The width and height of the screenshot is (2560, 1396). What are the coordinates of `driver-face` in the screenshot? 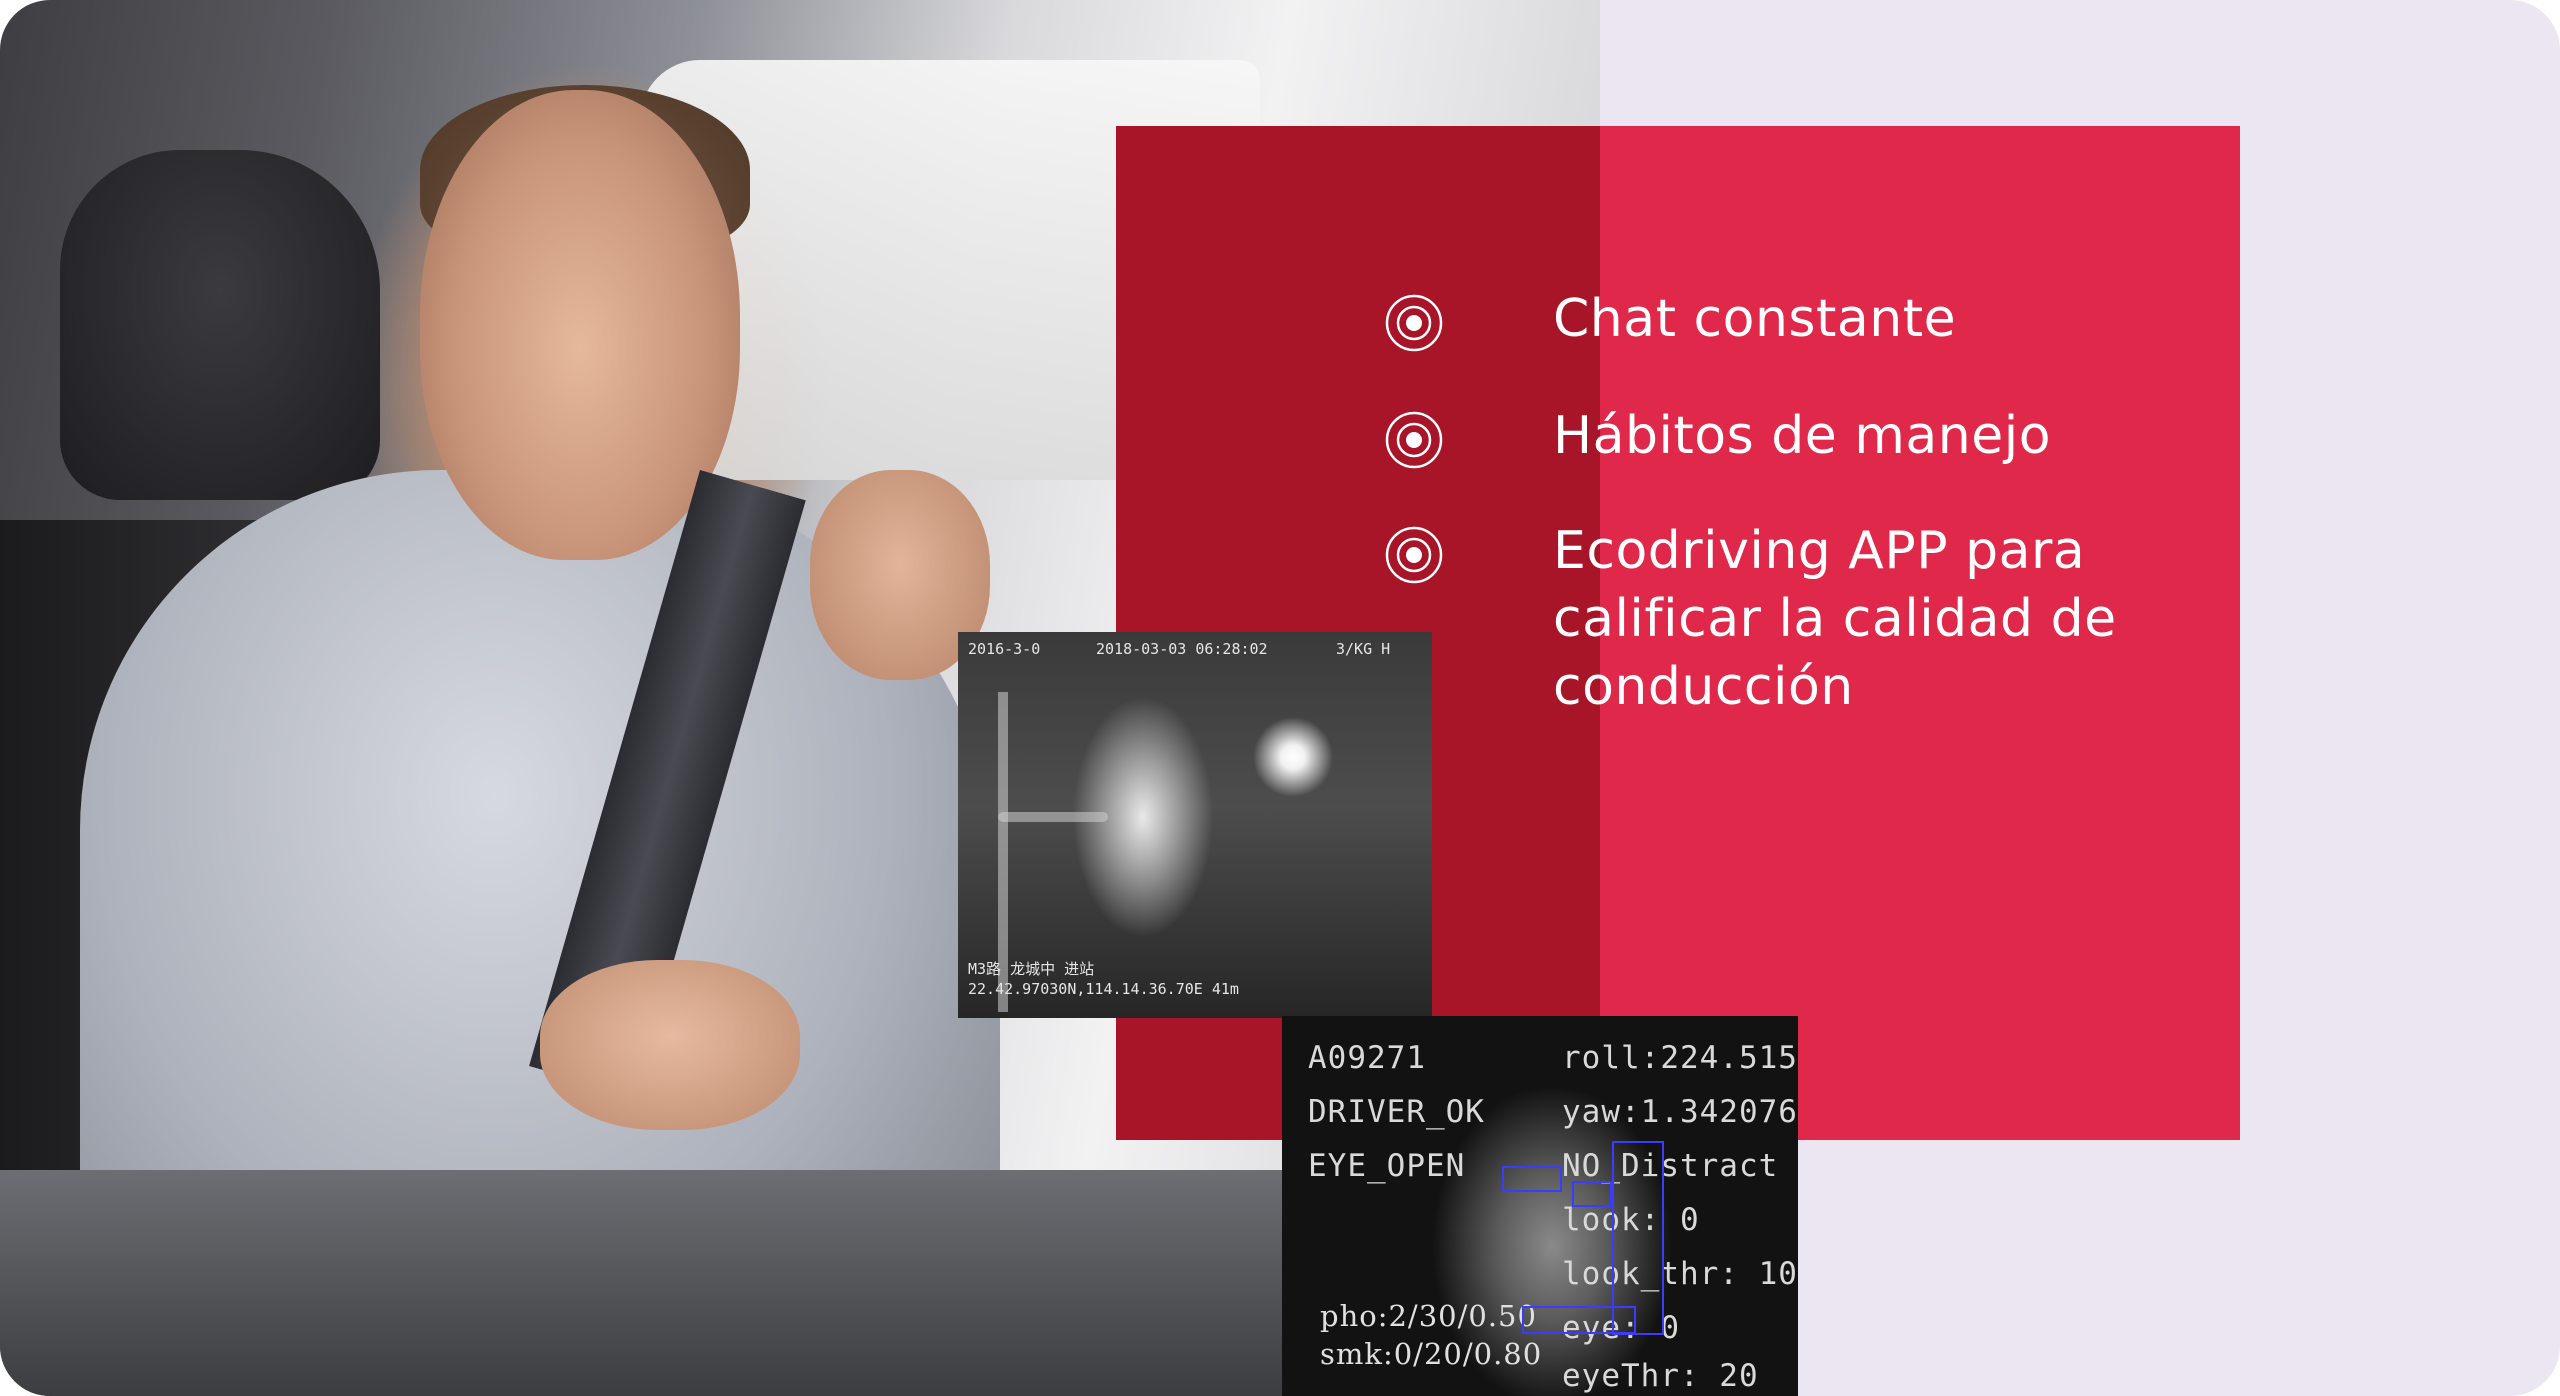 It's located at (580, 325).